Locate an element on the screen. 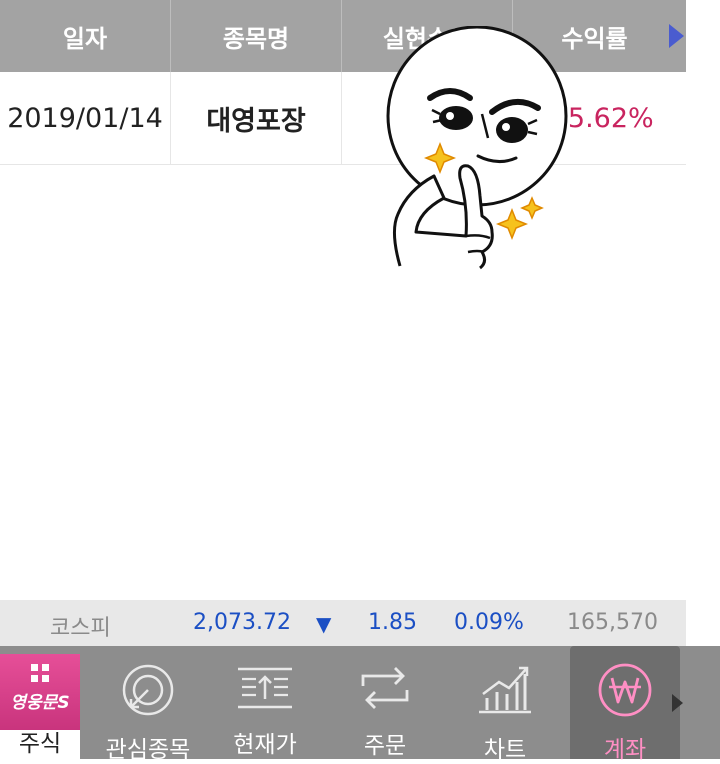 The height and width of the screenshot is (764, 720). down-arrow-icon: ▼ is located at coordinates (324, 624).